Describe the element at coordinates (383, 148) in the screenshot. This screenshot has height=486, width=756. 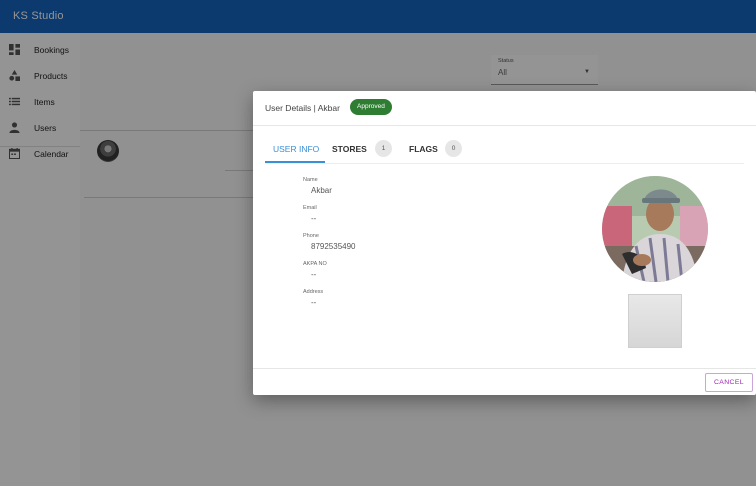
I see `tab-count-badge: 1` at that location.